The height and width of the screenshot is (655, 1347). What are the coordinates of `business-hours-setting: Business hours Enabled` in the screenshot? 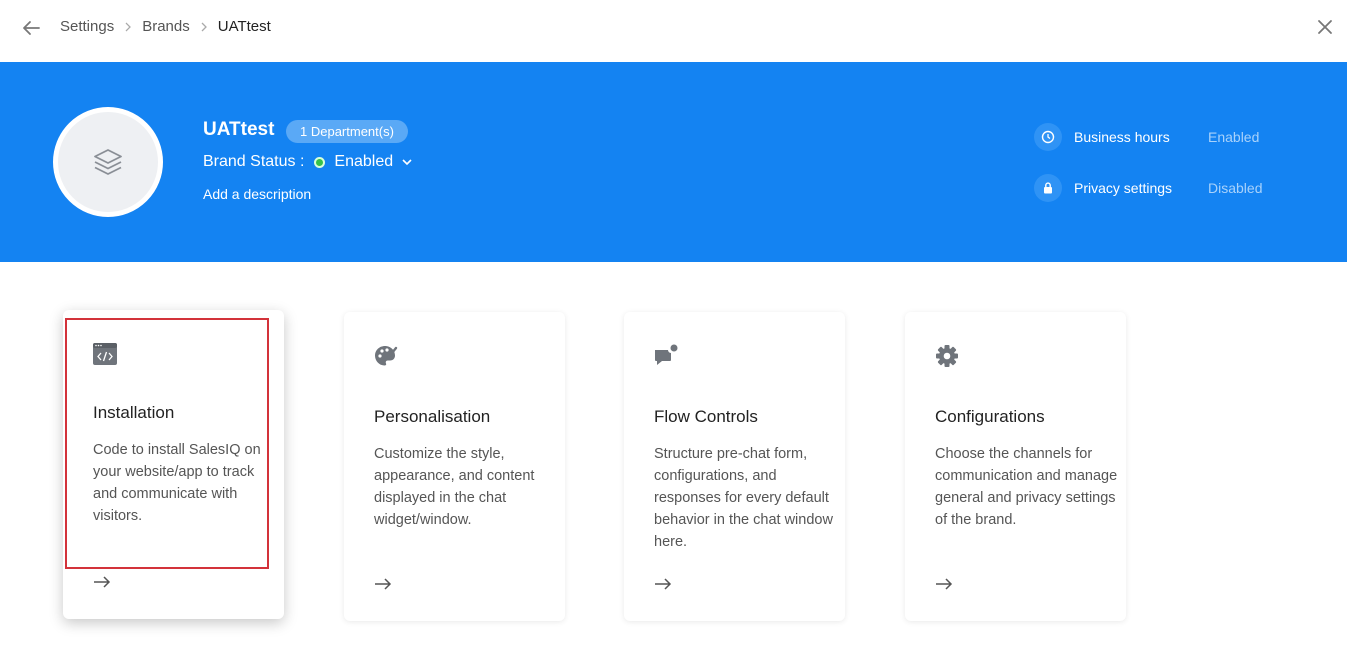 It's located at (1146, 137).